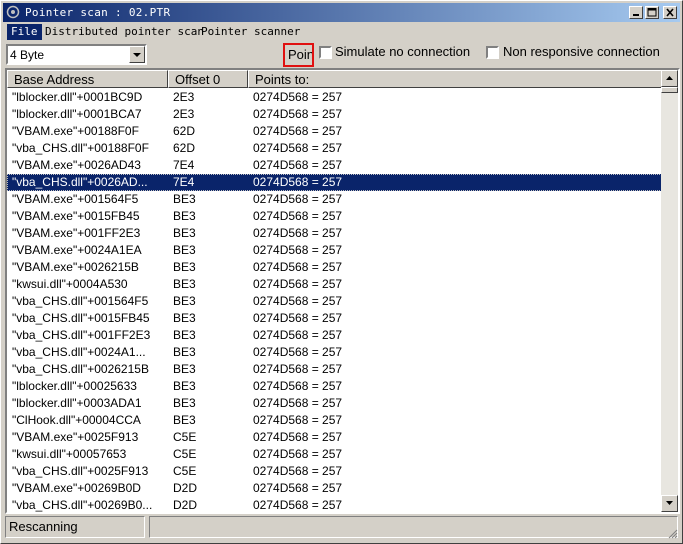 The height and width of the screenshot is (544, 683). I want to click on table-row: "VBAM.exe"+0024A1EA BE3 0274D568 = 257, so click(334, 250).